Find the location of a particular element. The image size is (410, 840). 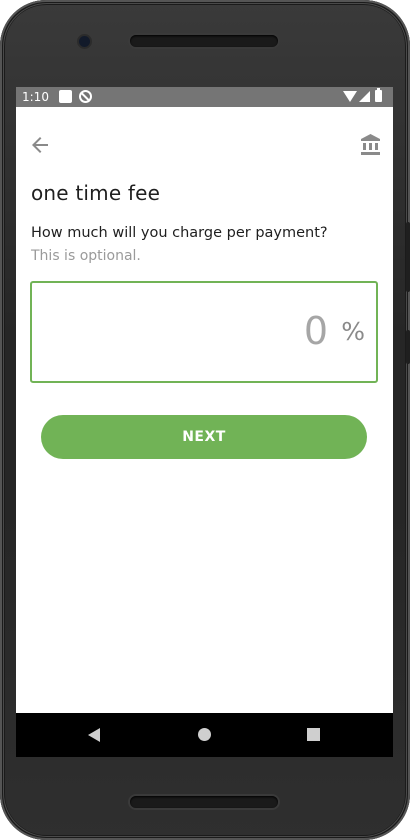

fee-percentage-input: 0 % is located at coordinates (204, 332).